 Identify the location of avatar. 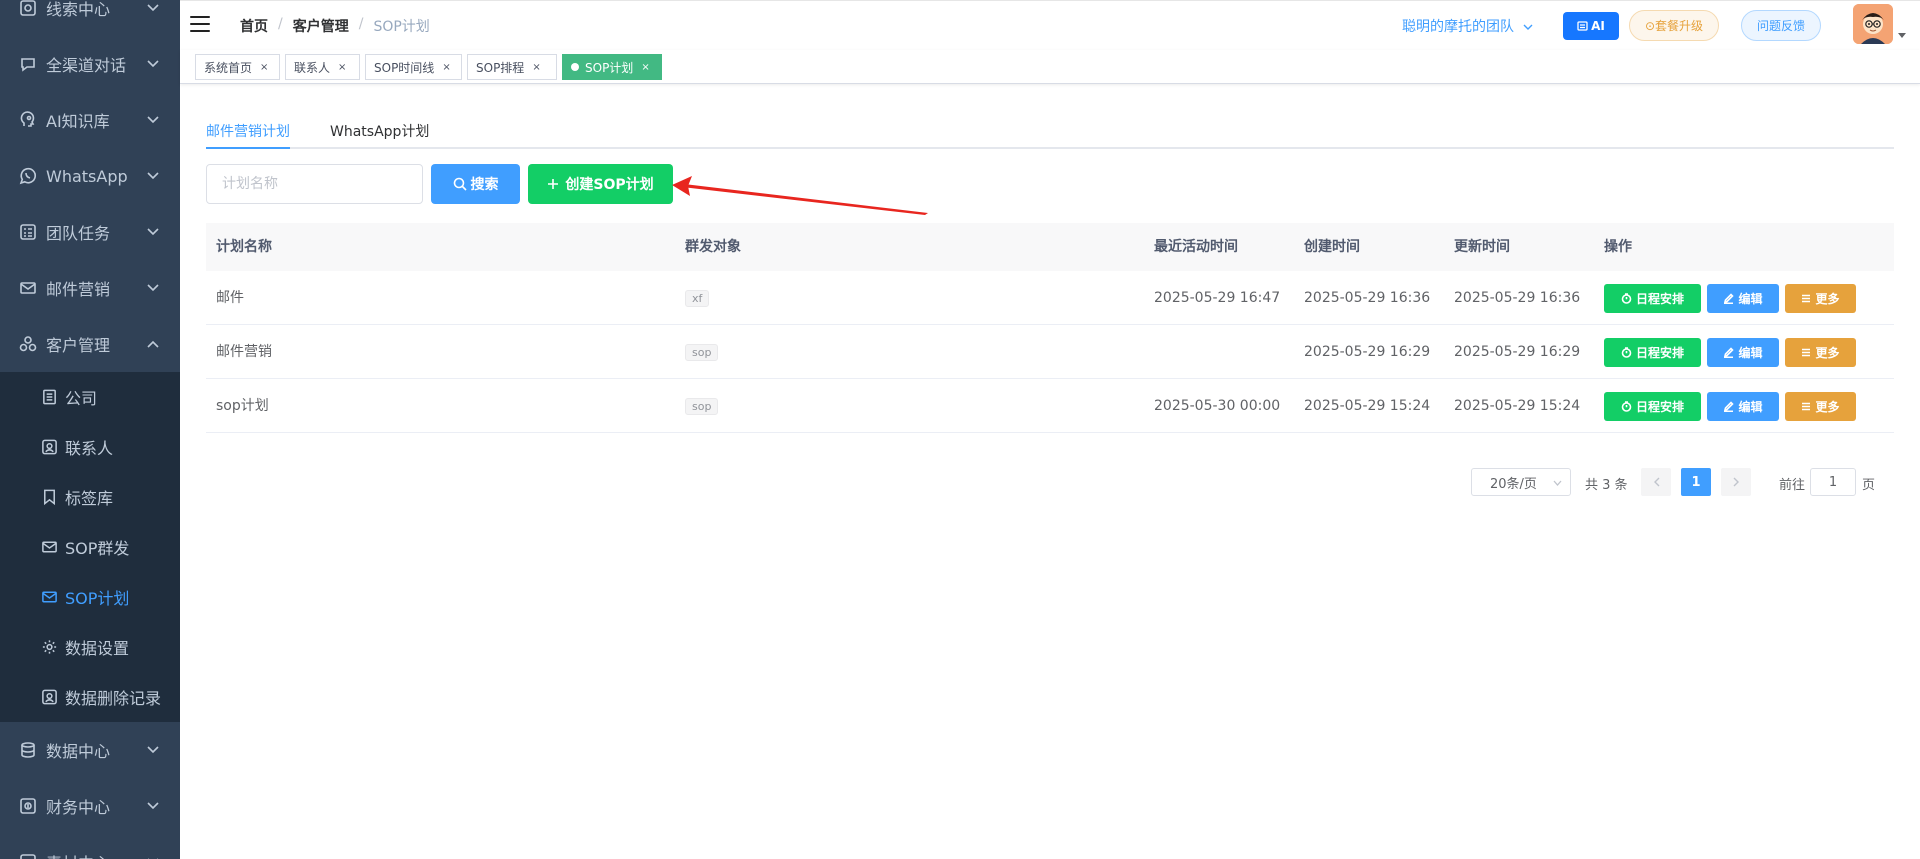
(1873, 24).